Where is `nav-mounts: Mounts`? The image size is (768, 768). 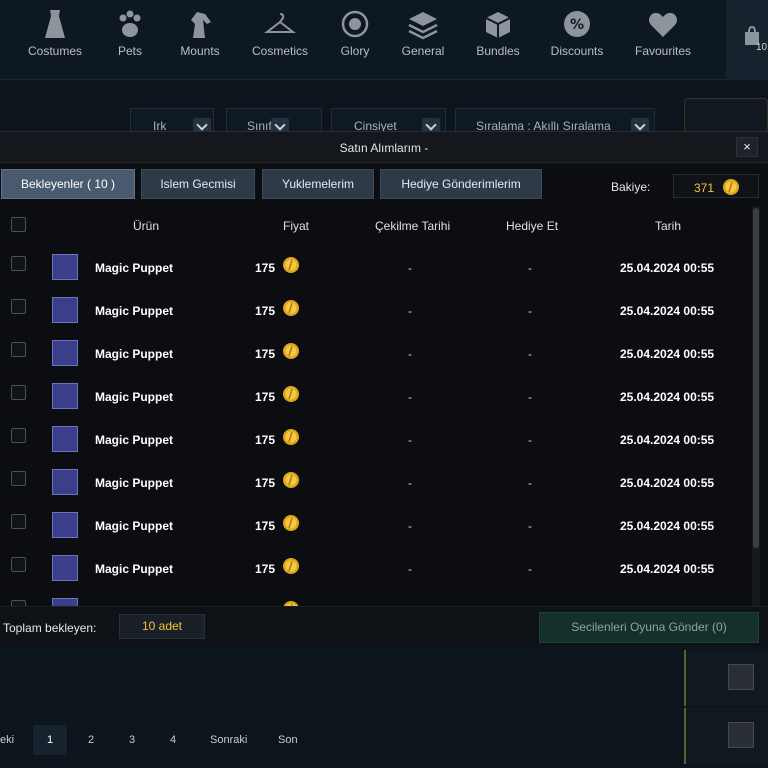
nav-mounts: Mounts is located at coordinates (200, 33).